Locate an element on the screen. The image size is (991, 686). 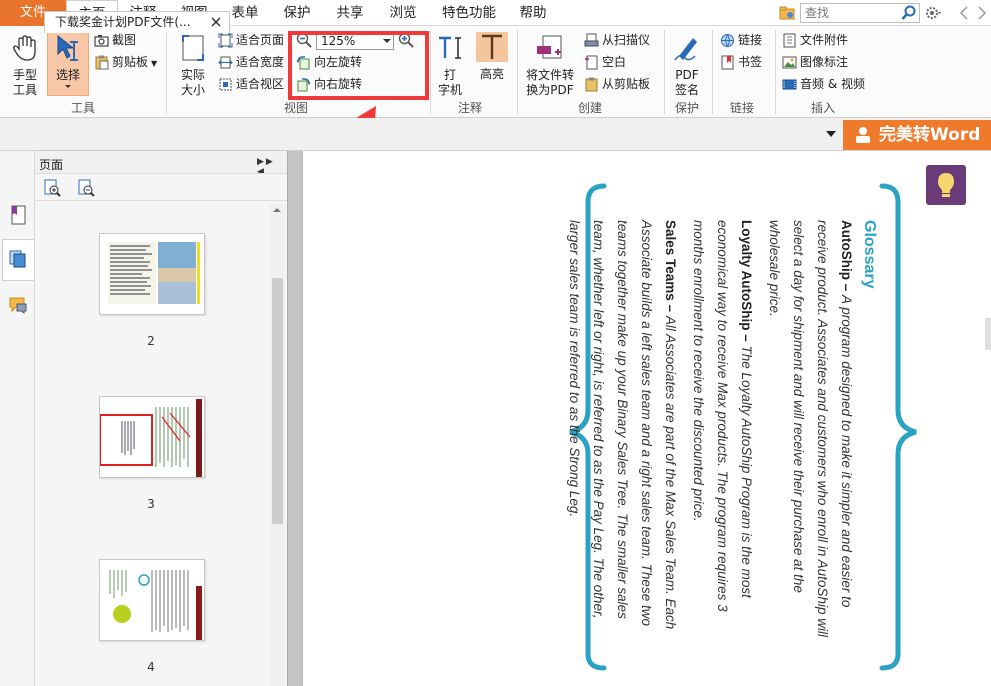
group-label-create: 创建 is located at coordinates (589, 108).